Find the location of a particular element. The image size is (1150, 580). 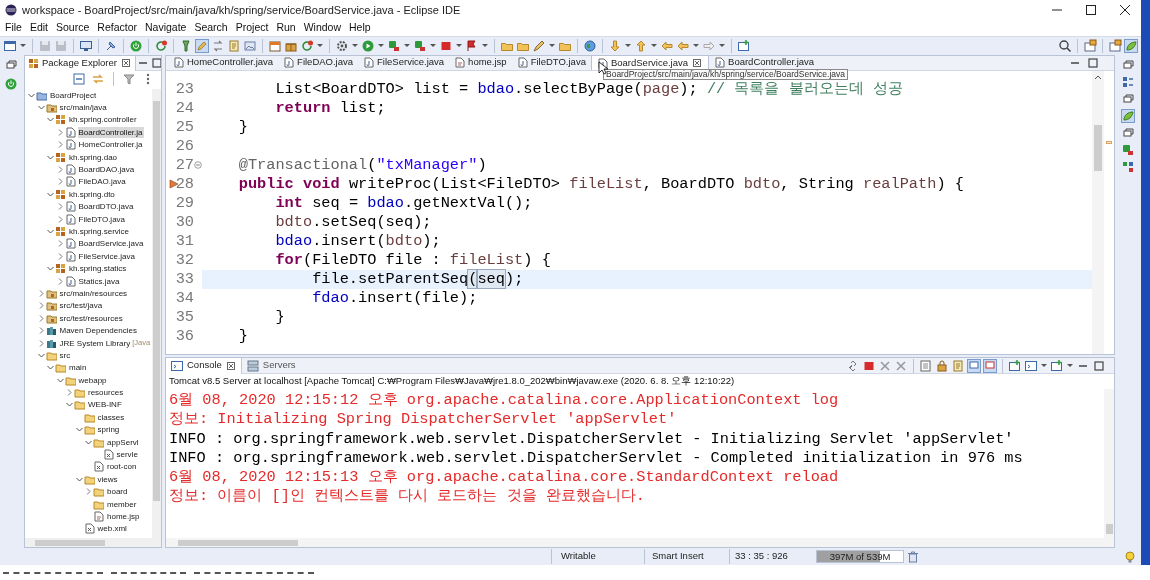

tree-item: home.jsp is located at coordinates (123, 516).